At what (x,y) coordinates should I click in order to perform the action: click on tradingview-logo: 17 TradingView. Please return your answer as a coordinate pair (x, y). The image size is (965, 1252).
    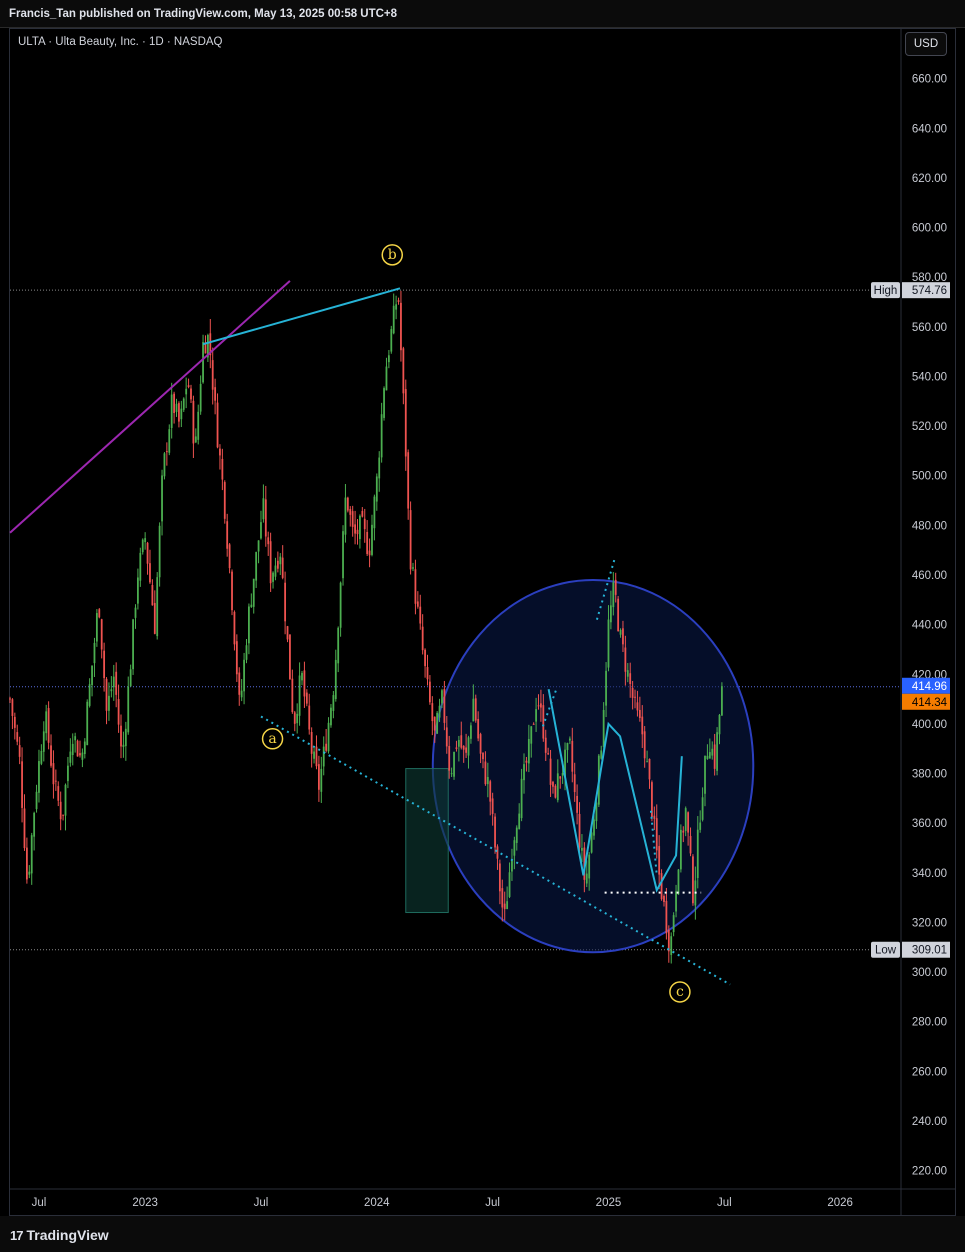
    Looking at the image, I should click on (59, 1235).